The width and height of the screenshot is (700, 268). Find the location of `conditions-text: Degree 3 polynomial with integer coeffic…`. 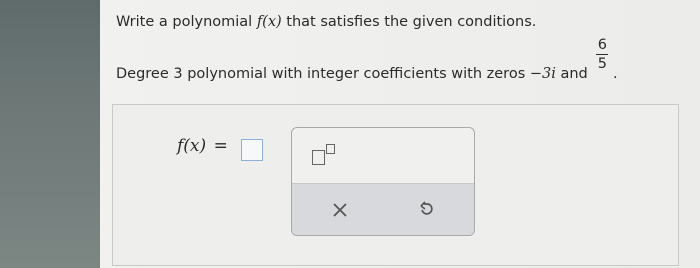

conditions-text: Degree 3 polynomial with integer coeffic… is located at coordinates (321, 73).